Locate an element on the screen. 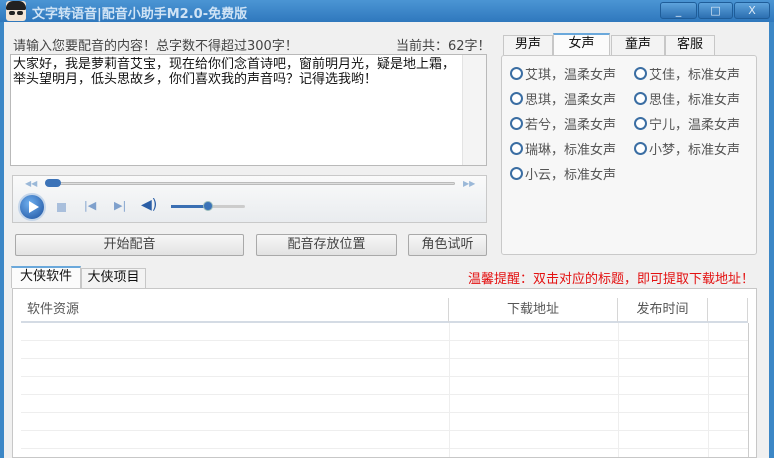 This screenshot has height=458, width=774. voice-radio: 思佳，标准女声 is located at coordinates (687, 98).